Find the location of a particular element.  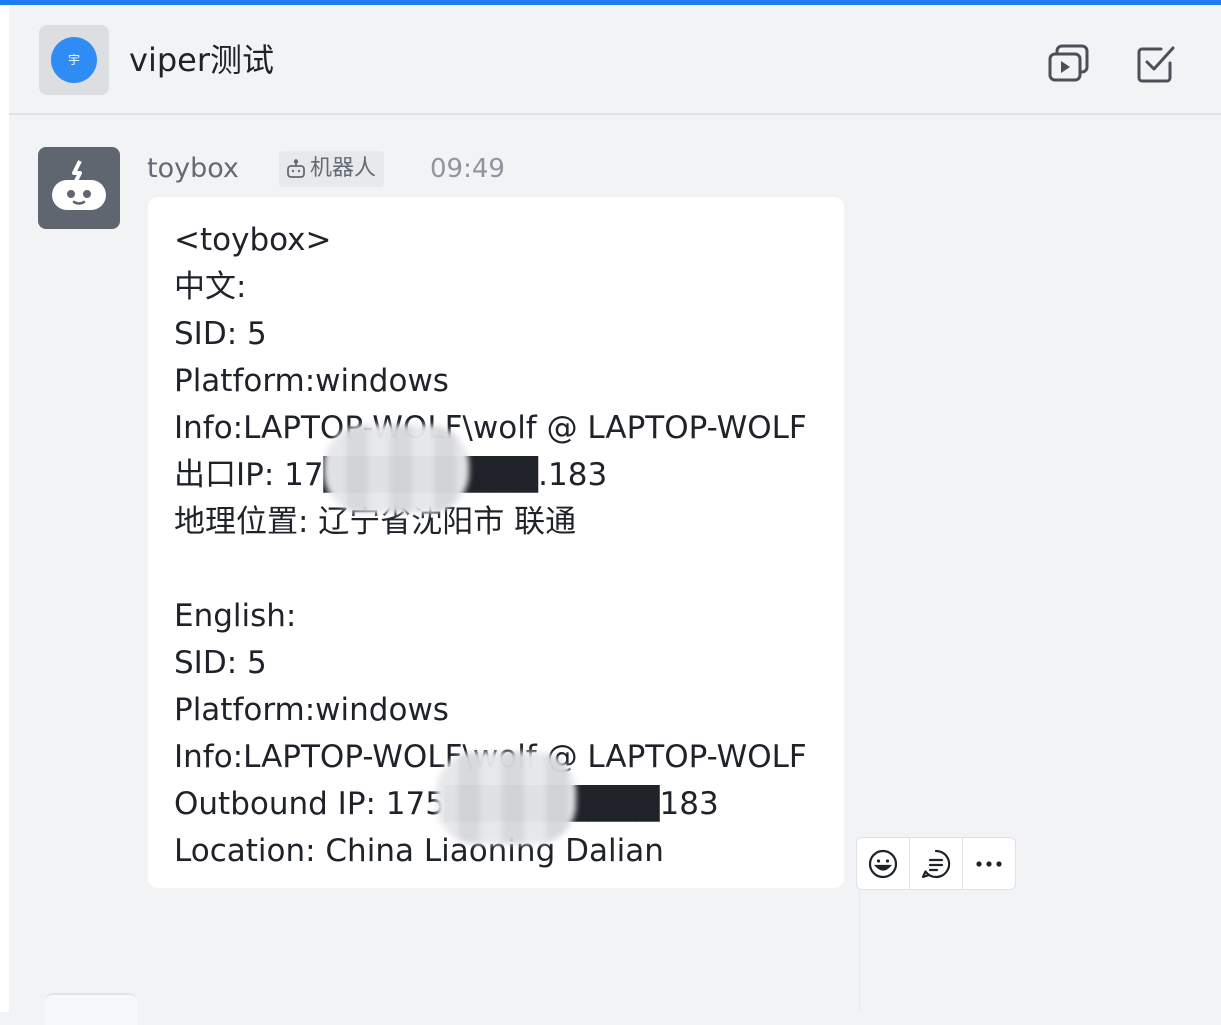

chat-header: 宇 viper测试 is located at coordinates (615, 60).